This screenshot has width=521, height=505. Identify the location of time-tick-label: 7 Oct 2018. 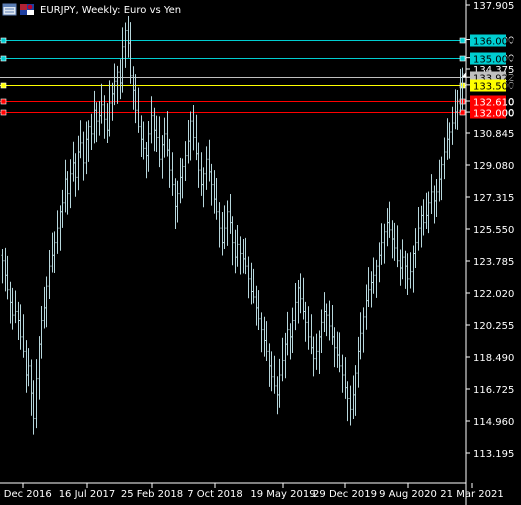
(214, 494).